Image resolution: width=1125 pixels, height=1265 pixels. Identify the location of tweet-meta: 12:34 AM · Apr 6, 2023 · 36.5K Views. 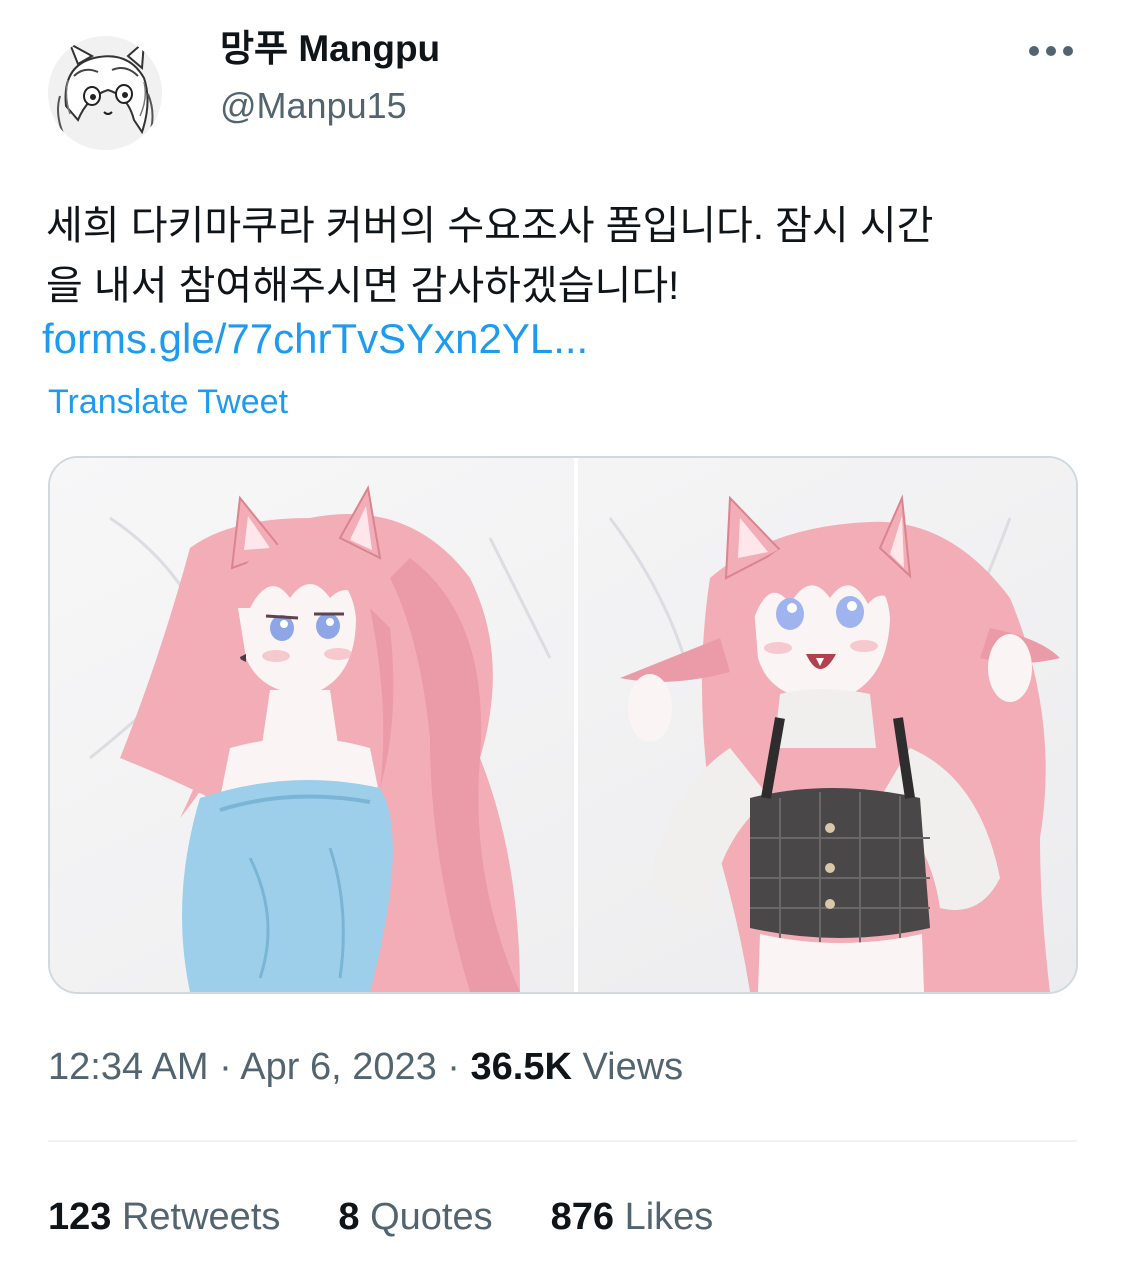
(365, 1067).